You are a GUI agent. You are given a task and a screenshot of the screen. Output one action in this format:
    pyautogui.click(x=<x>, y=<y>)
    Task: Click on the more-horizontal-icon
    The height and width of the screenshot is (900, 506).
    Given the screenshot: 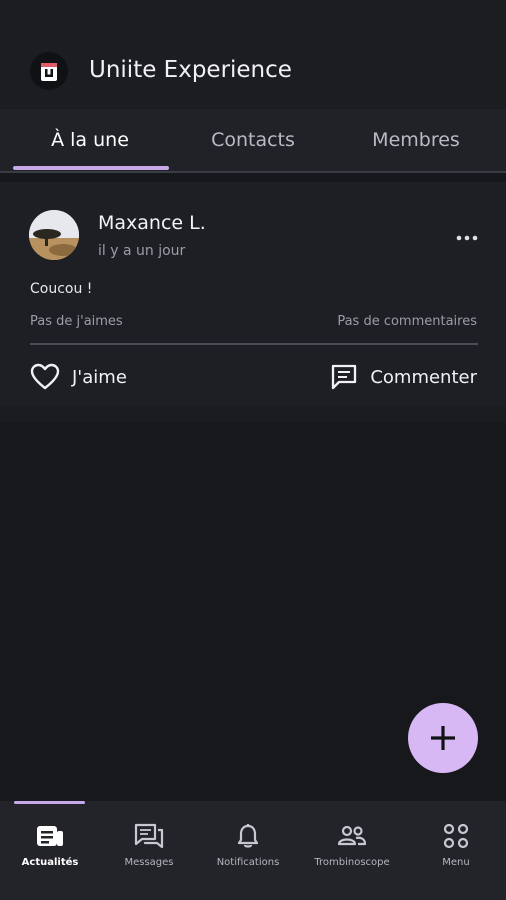 What is the action you would take?
    pyautogui.click(x=467, y=238)
    